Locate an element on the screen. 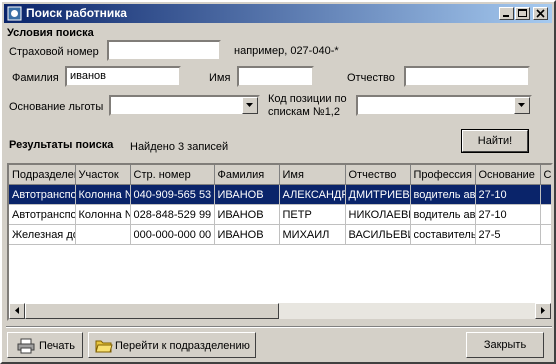 The image size is (556, 364). surname-label: Фамилия is located at coordinates (35, 78).